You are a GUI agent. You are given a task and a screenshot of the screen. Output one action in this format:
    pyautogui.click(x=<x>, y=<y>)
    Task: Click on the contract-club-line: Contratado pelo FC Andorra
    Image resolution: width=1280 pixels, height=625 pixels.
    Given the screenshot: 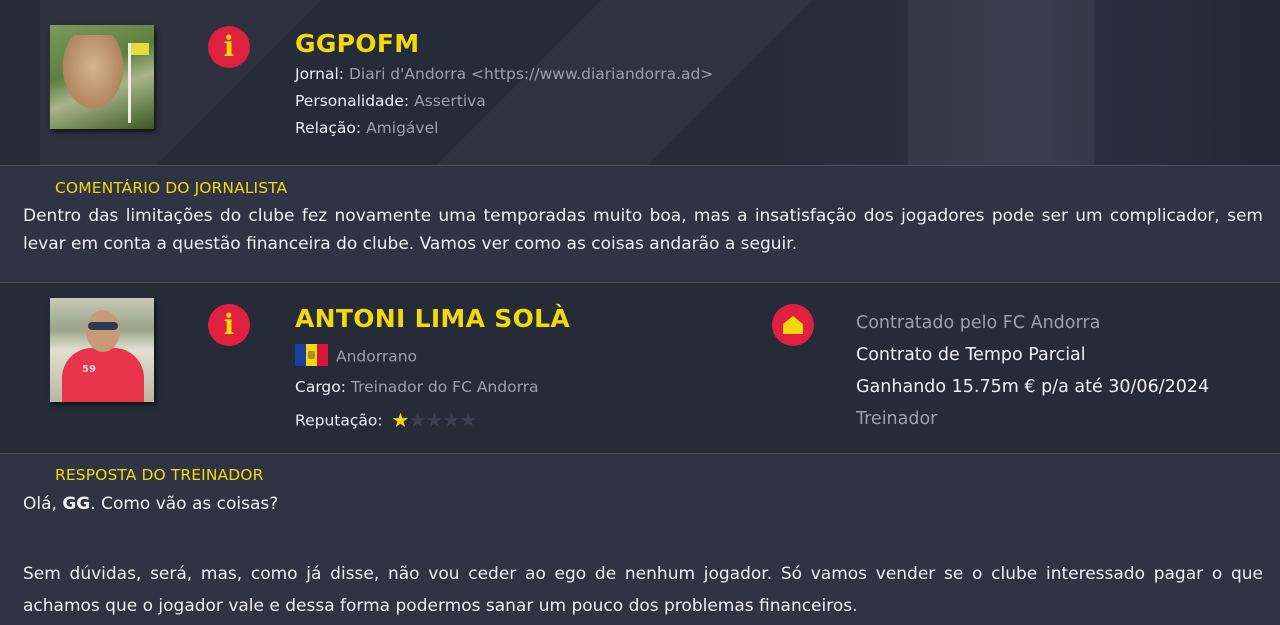 What is the action you would take?
    pyautogui.click(x=978, y=323)
    